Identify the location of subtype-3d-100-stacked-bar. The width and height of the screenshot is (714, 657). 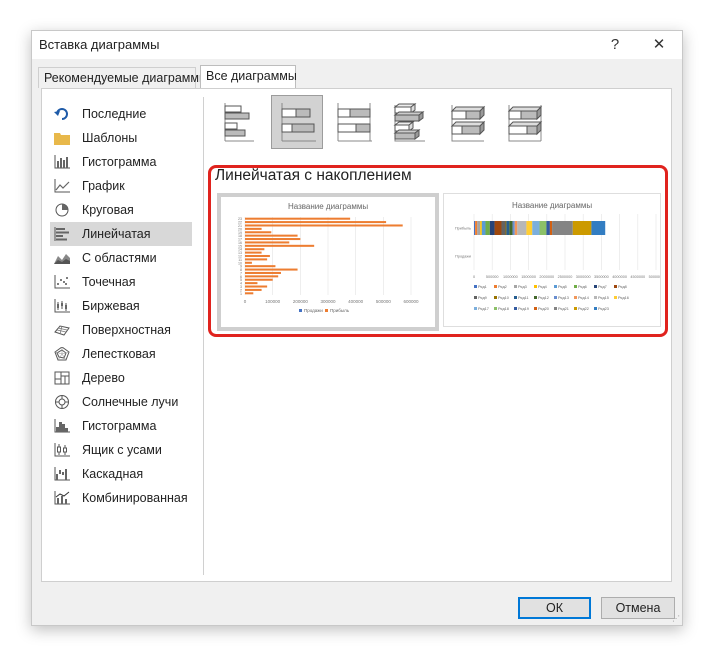
(525, 122).